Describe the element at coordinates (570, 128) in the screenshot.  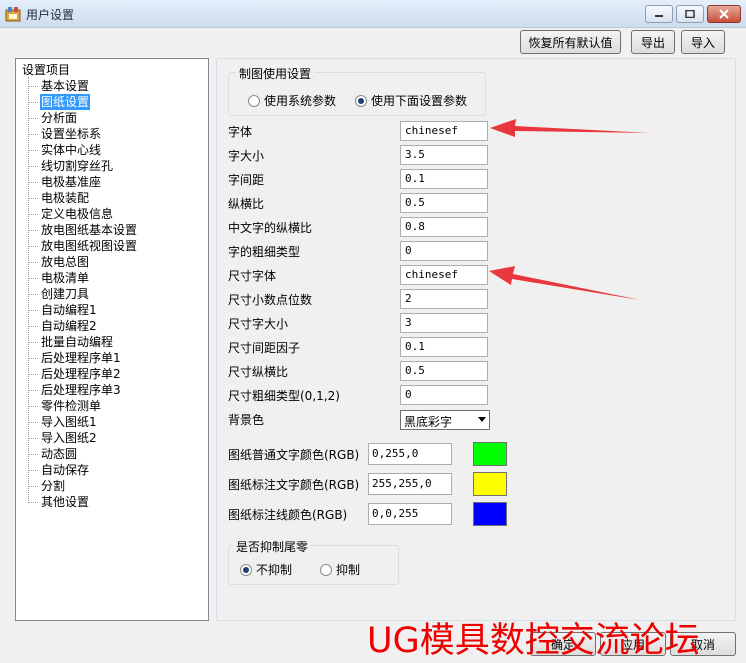
I see `annotation-arrow-font` at that location.